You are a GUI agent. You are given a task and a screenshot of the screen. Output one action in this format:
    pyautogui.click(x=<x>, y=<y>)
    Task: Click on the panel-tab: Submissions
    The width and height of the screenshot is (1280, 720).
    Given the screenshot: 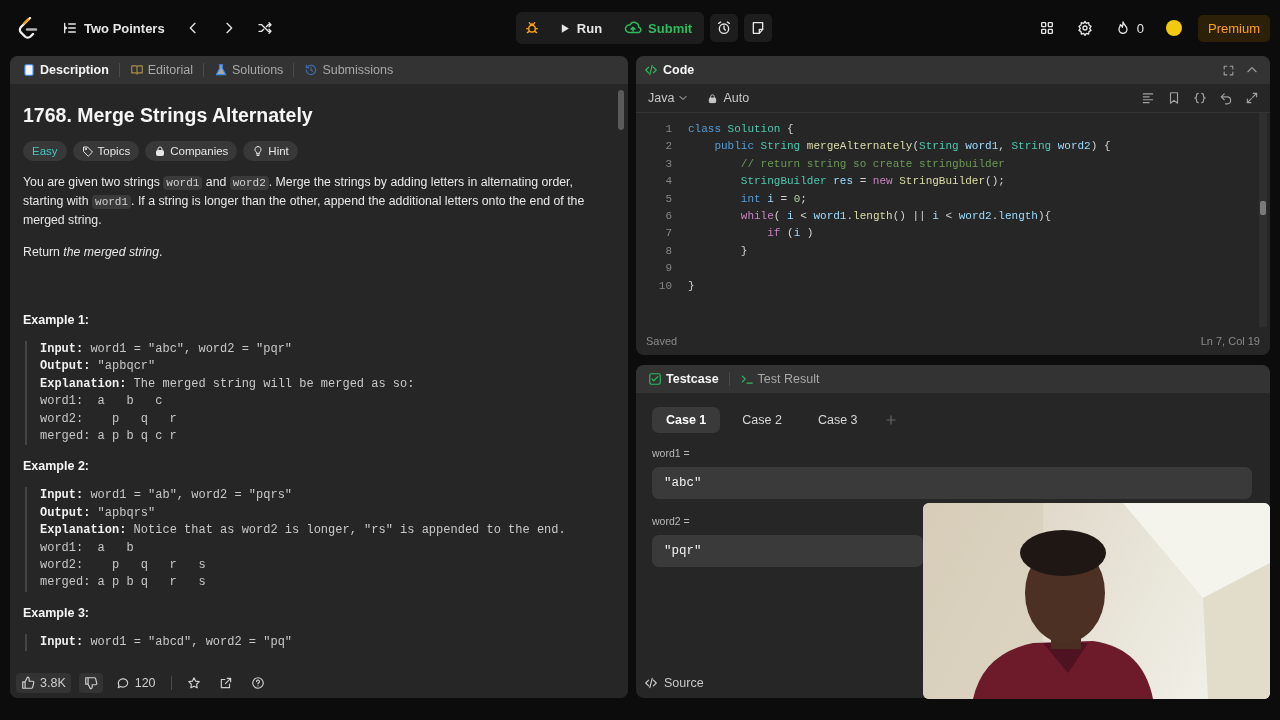 What is the action you would take?
    pyautogui.click(x=349, y=70)
    